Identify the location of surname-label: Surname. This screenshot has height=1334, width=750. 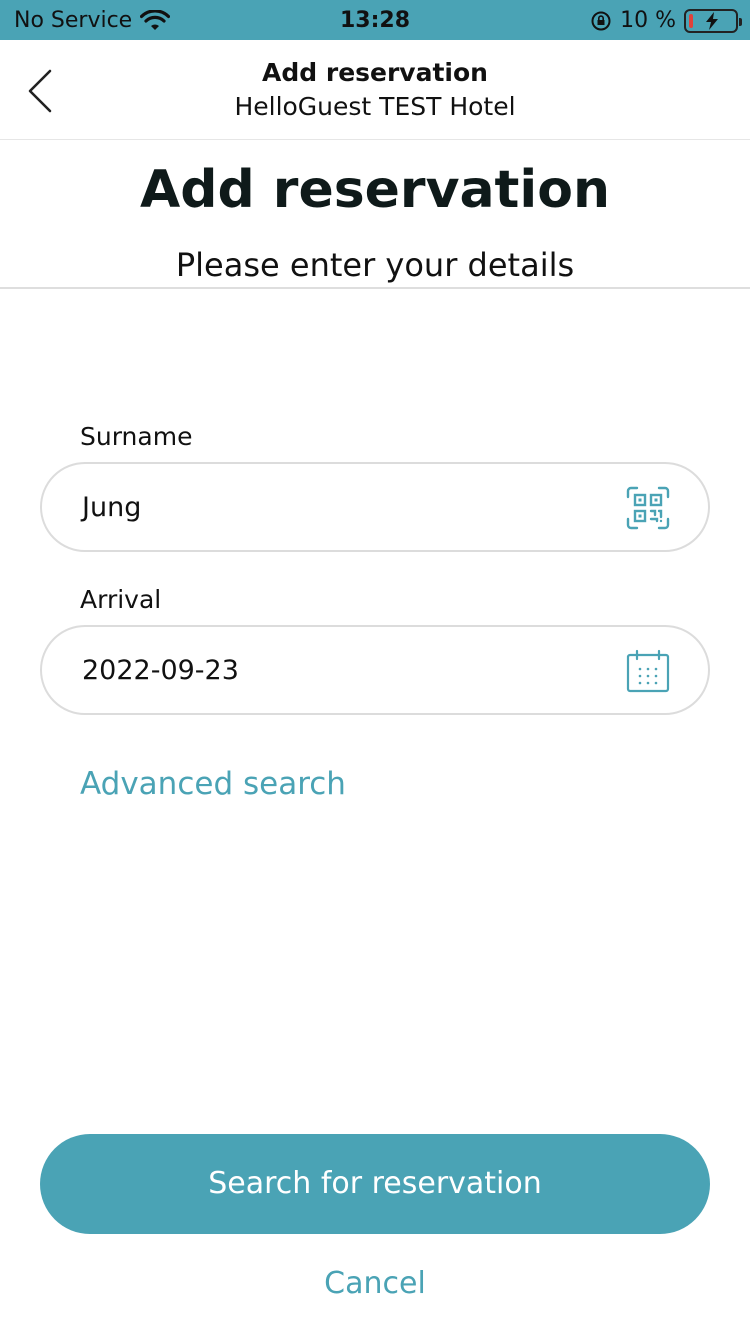
(136, 436).